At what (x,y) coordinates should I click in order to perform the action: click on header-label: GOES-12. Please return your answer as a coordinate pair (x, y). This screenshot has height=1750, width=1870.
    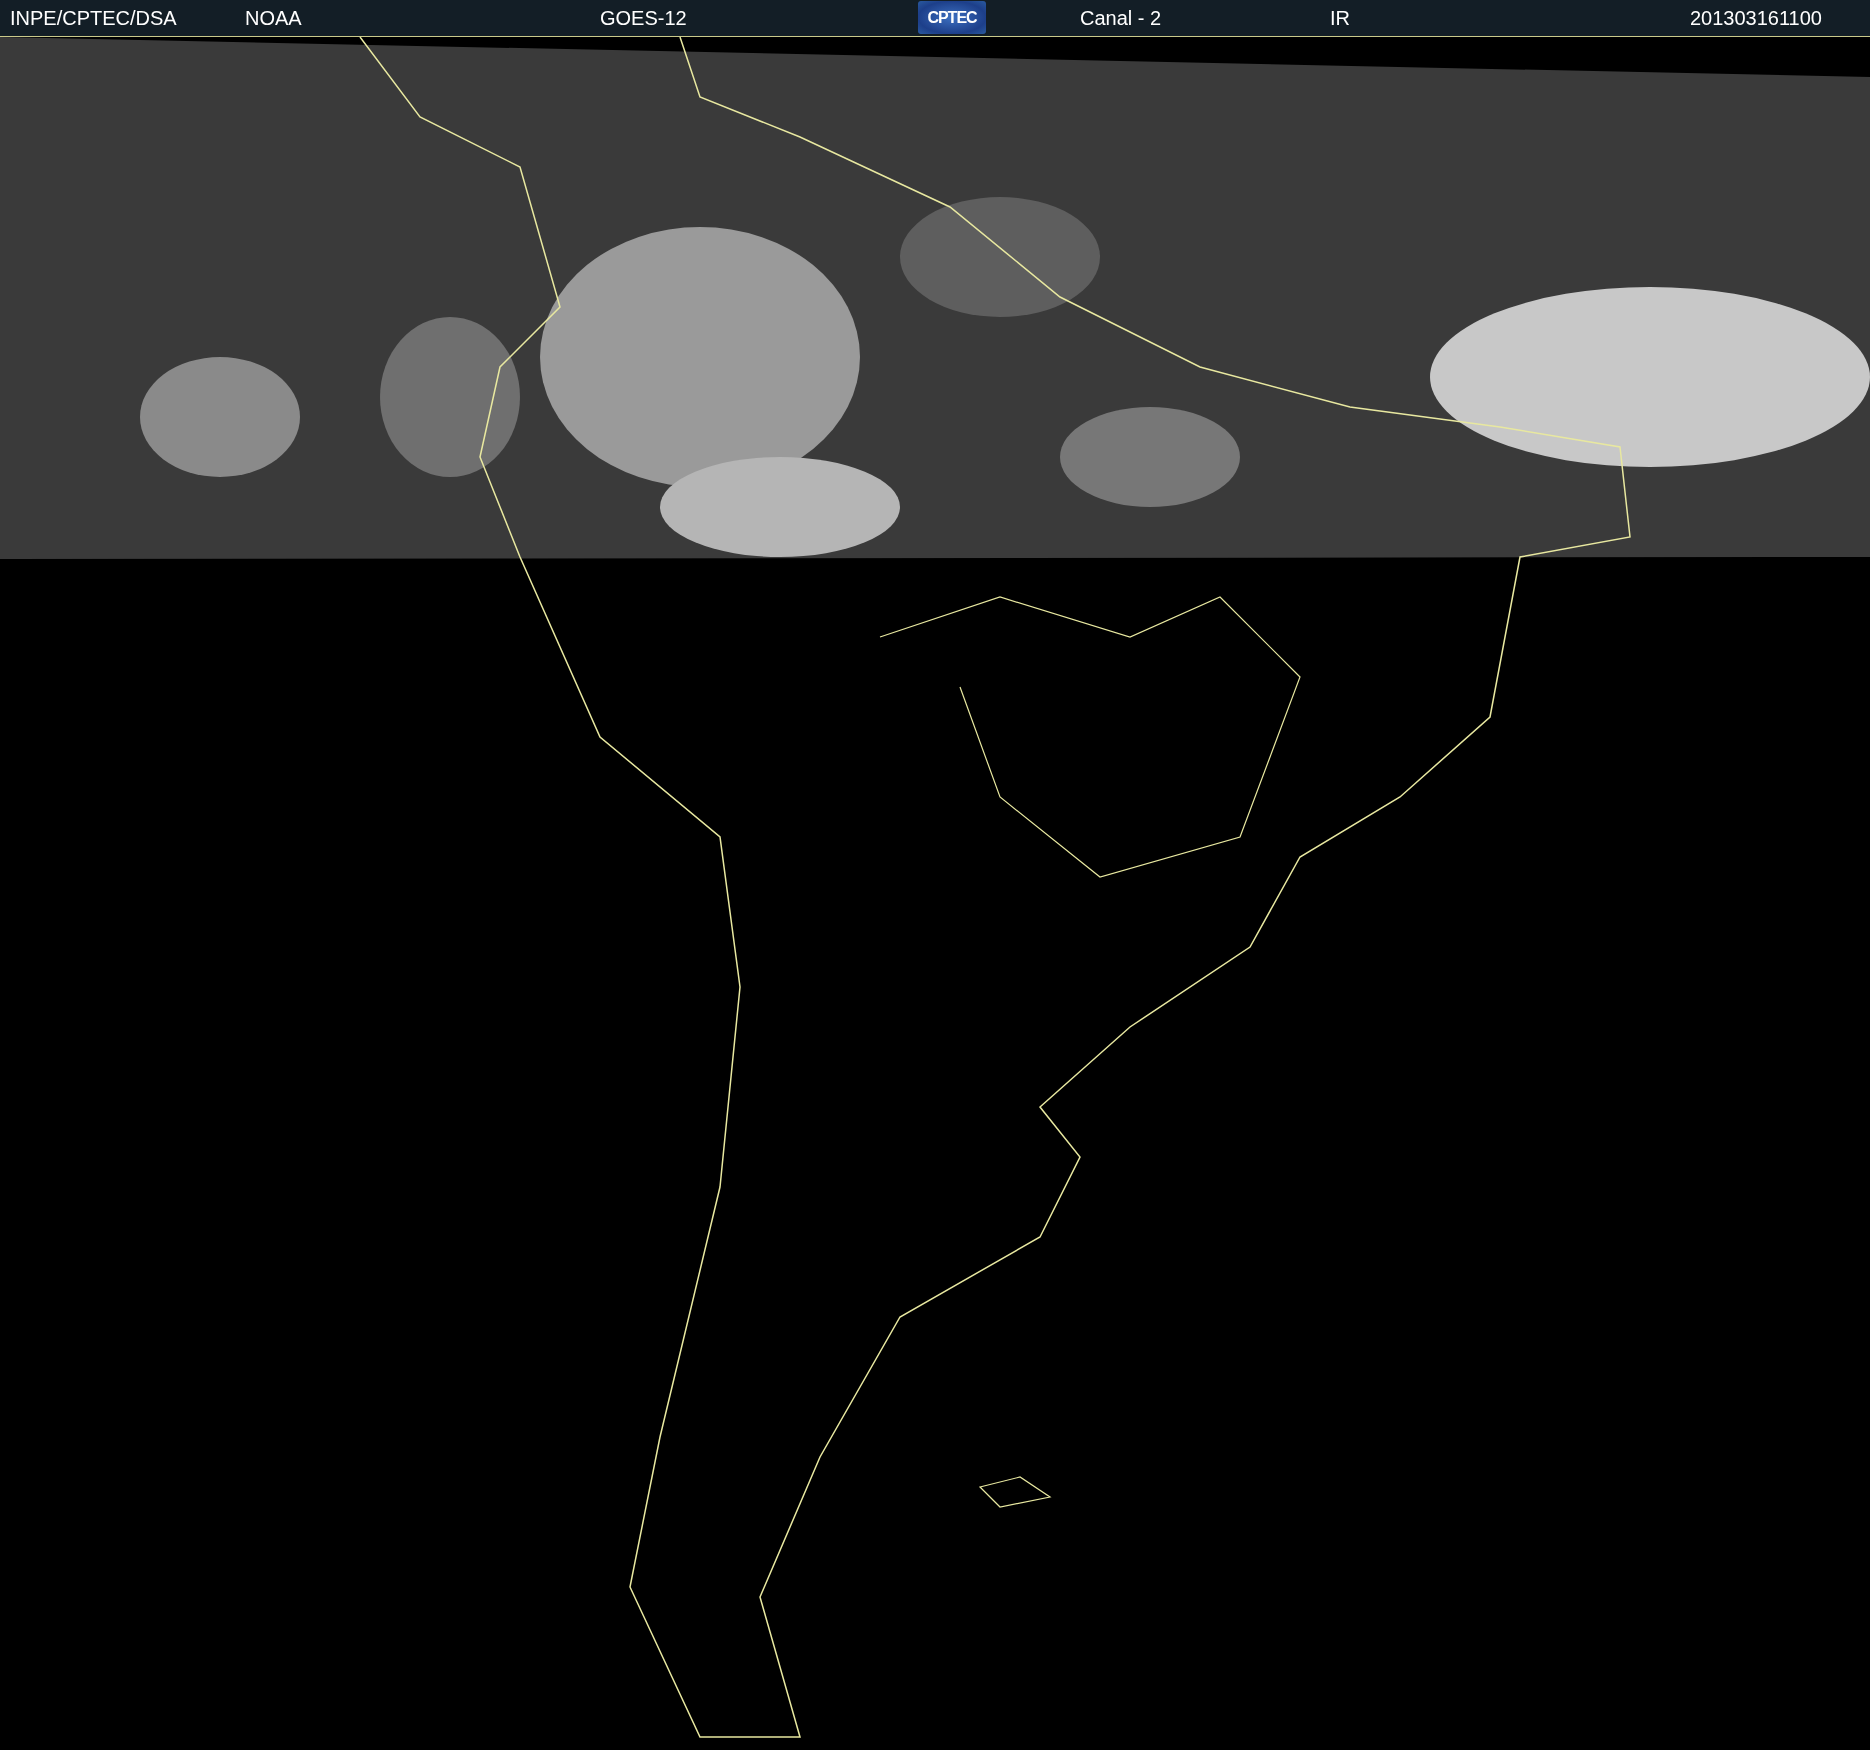
    Looking at the image, I should click on (643, 18).